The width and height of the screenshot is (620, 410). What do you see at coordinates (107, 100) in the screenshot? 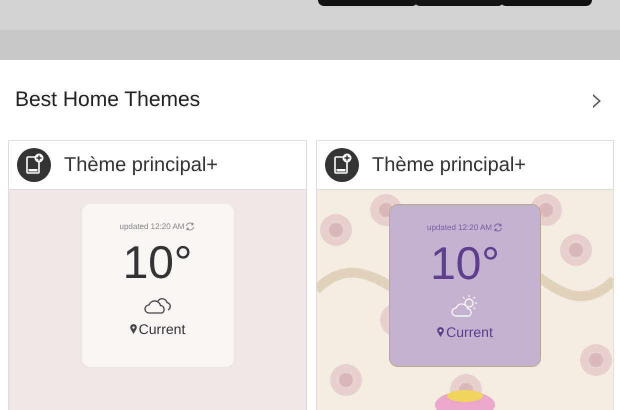
I see `section-title: Best Home Themes` at bounding box center [107, 100].